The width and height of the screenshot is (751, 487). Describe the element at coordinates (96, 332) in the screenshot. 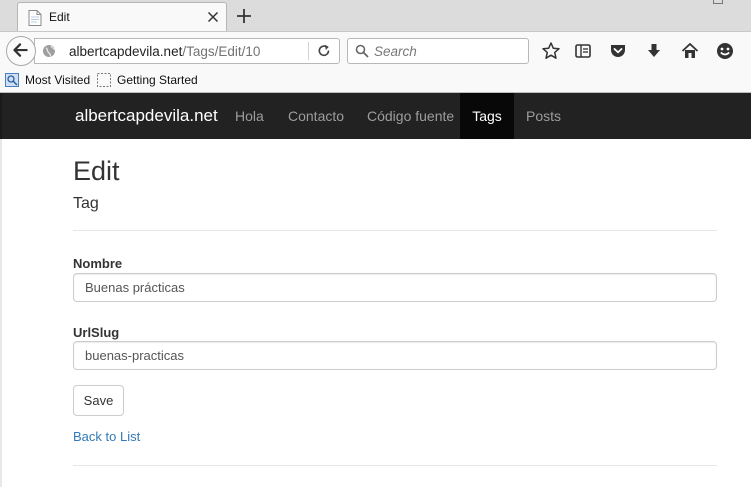

I see `urlslug-label: UrlSlug` at that location.